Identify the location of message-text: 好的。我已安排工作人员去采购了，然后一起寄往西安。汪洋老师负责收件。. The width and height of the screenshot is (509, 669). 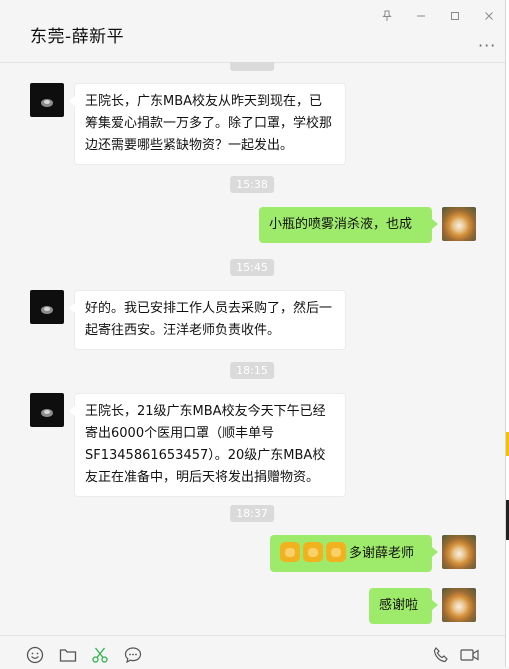
(209, 319).